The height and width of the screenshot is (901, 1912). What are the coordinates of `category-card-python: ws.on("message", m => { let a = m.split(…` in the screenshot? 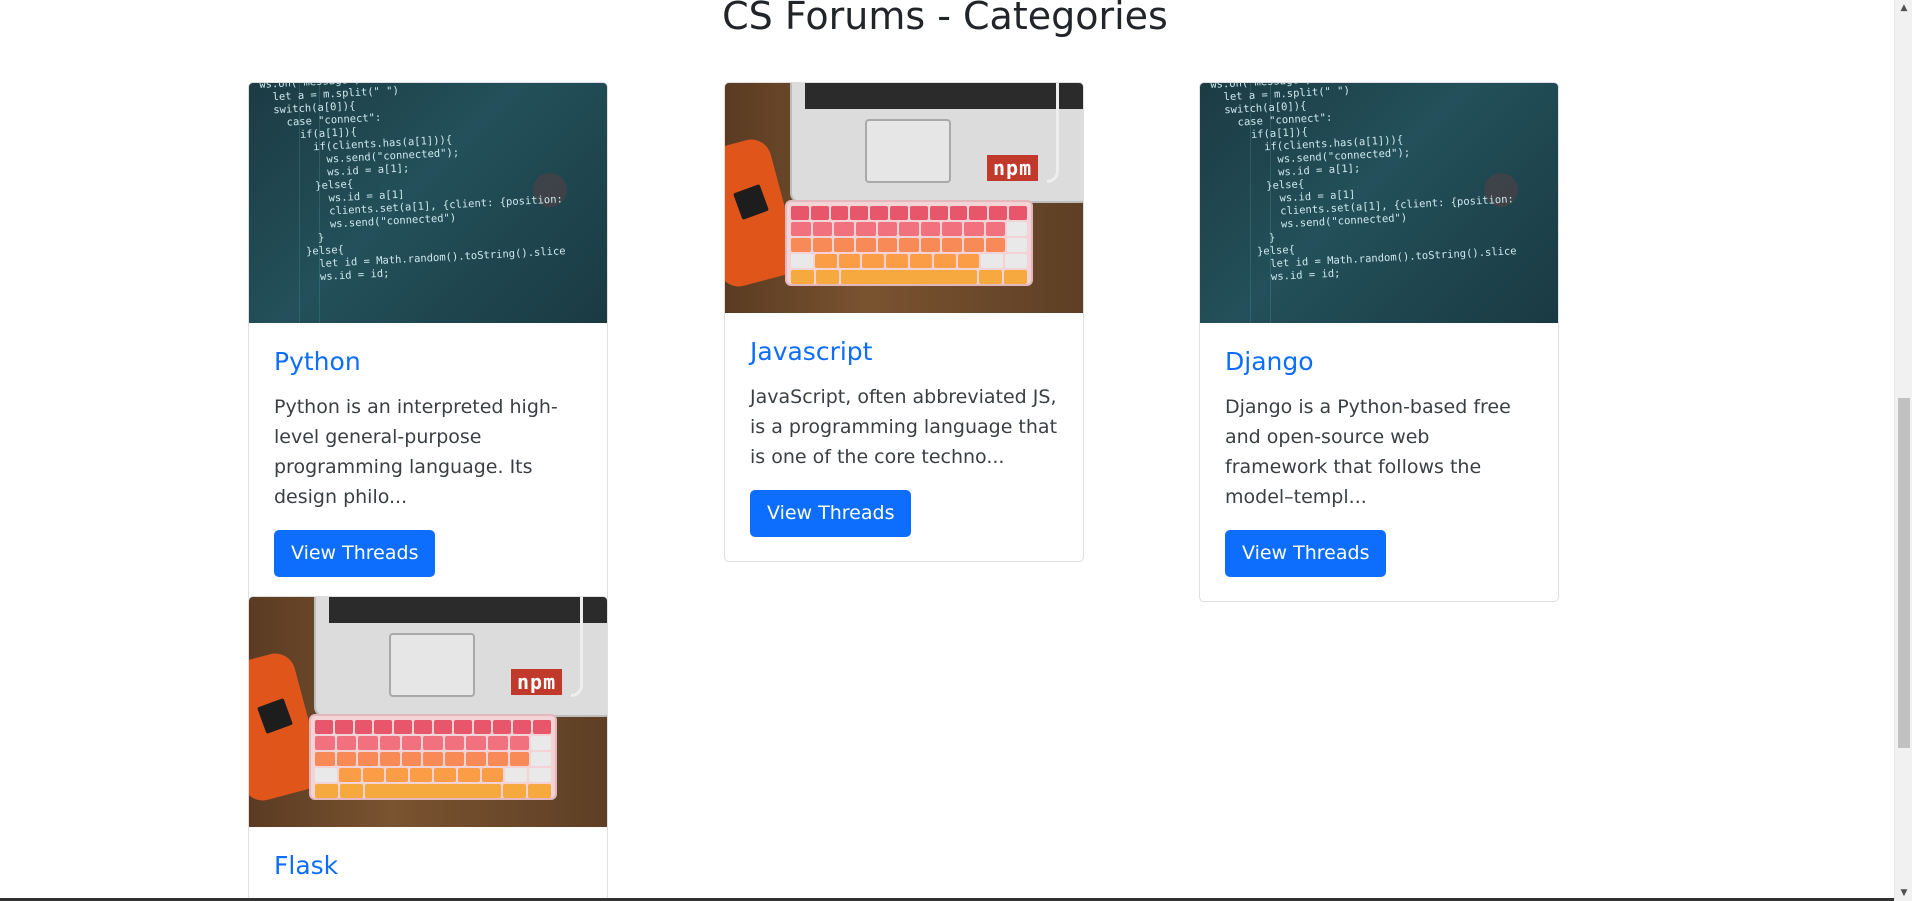 It's located at (428, 342).